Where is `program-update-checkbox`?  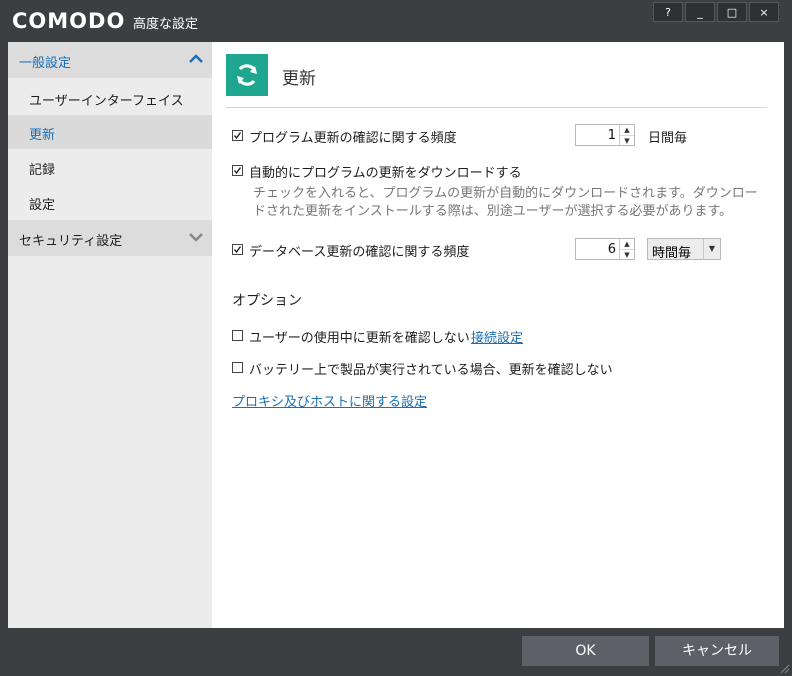
program-update-checkbox is located at coordinates (237, 135).